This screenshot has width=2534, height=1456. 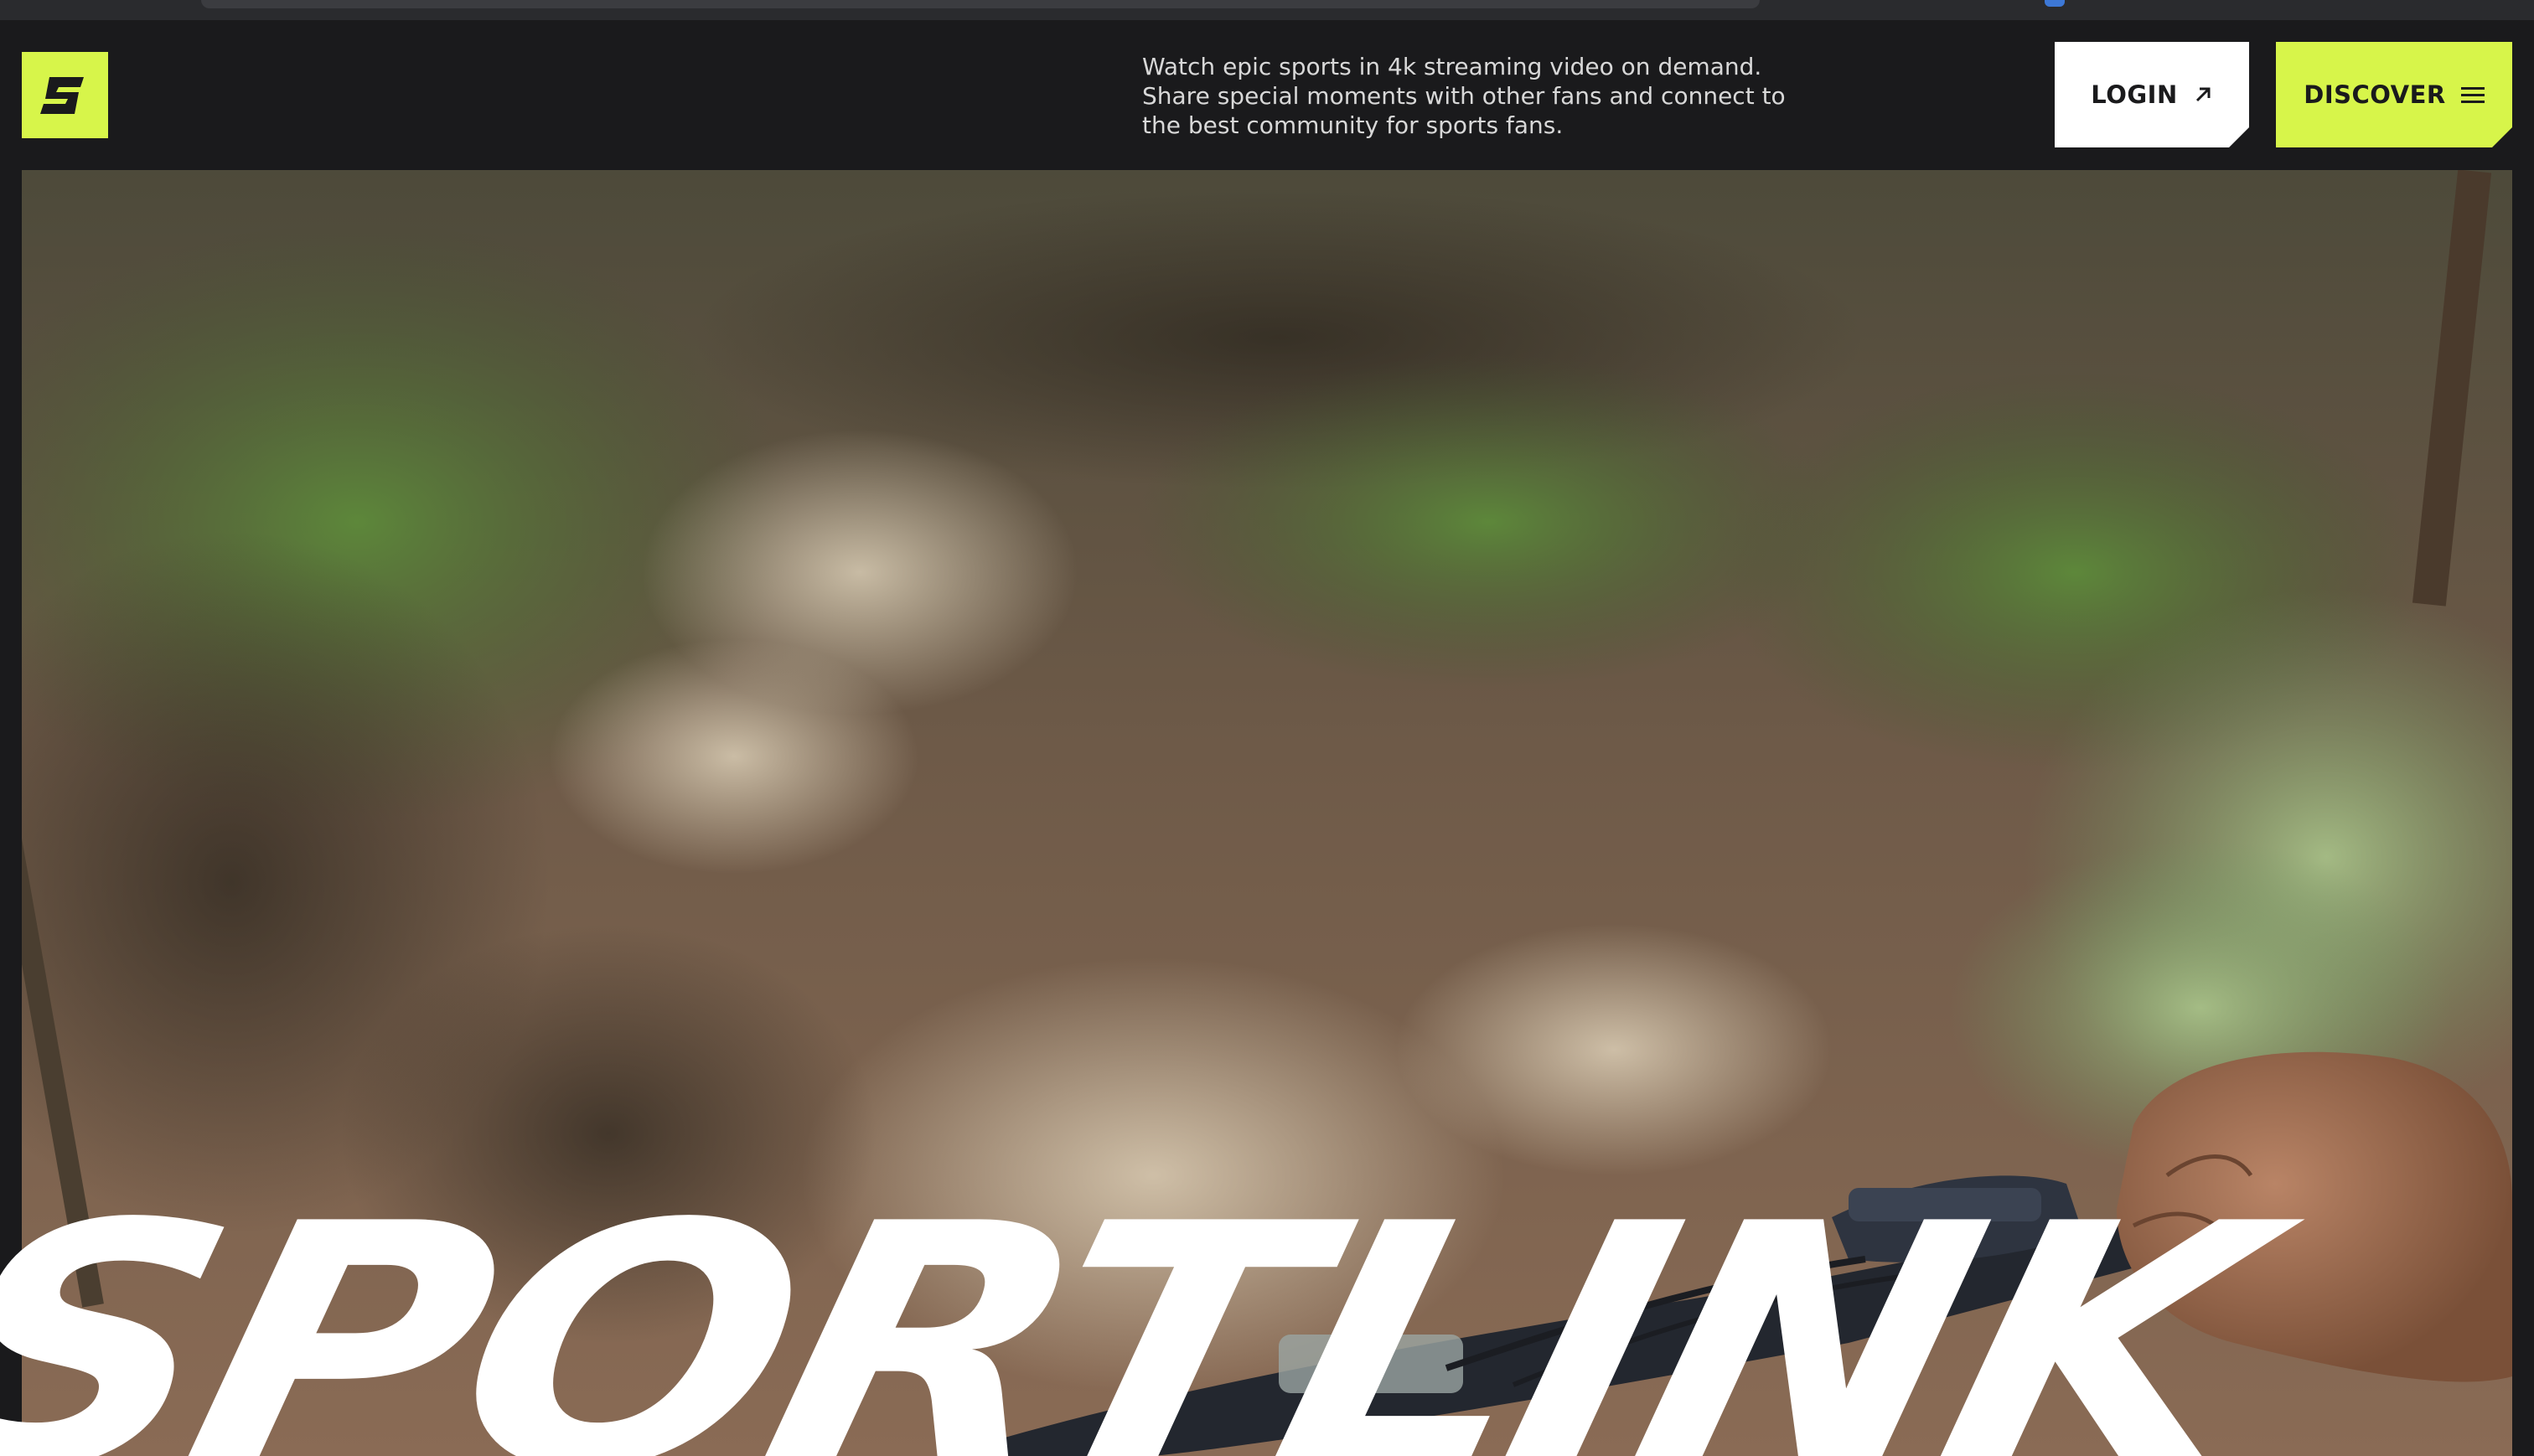 I want to click on hamburger-menu-icon, so click(x=2473, y=94).